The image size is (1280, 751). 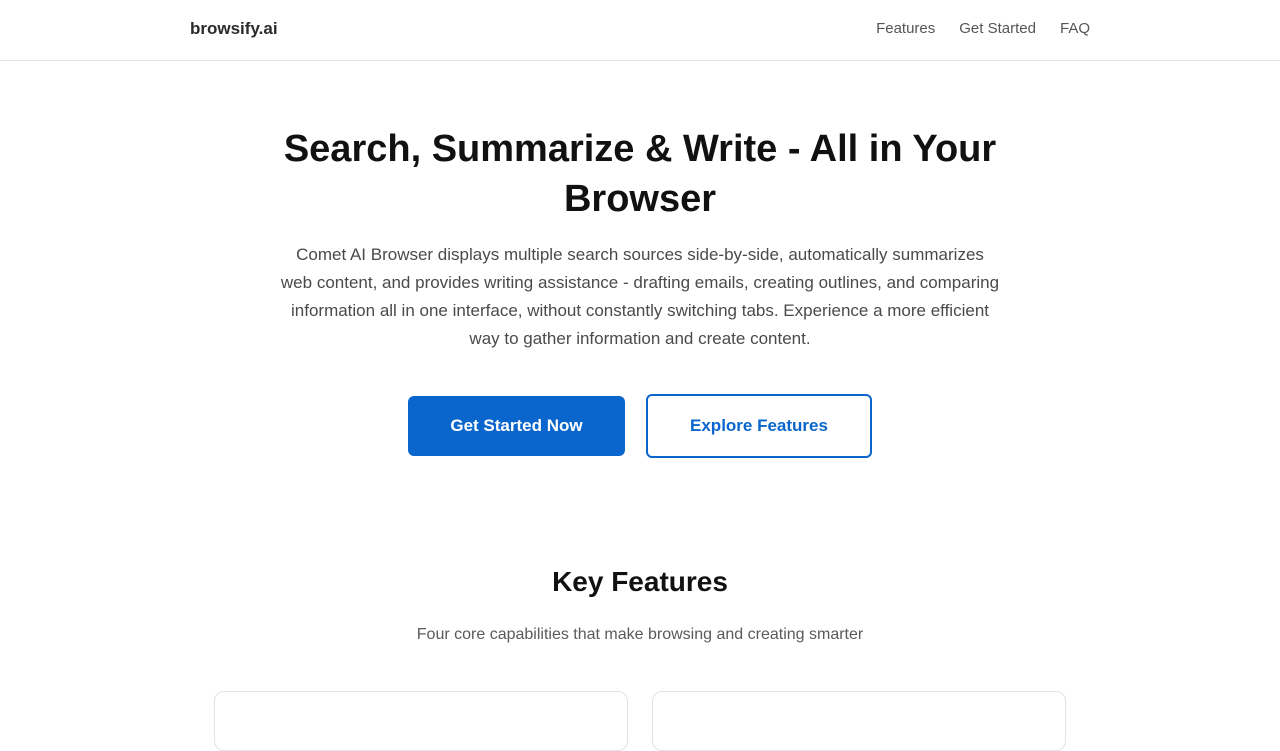 What do you see at coordinates (1075, 28) in the screenshot?
I see `nav-link-faq: FAQ` at bounding box center [1075, 28].